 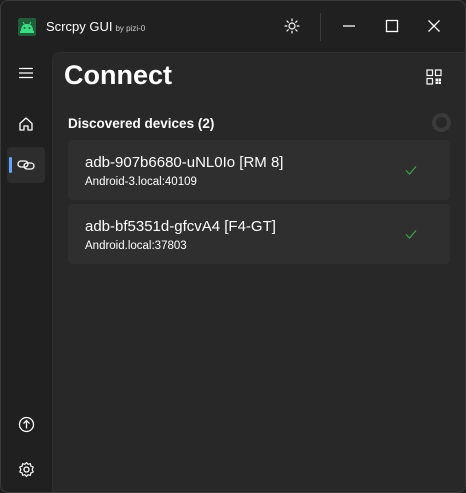 I want to click on arrow-up-circle-icon, so click(x=26, y=424).